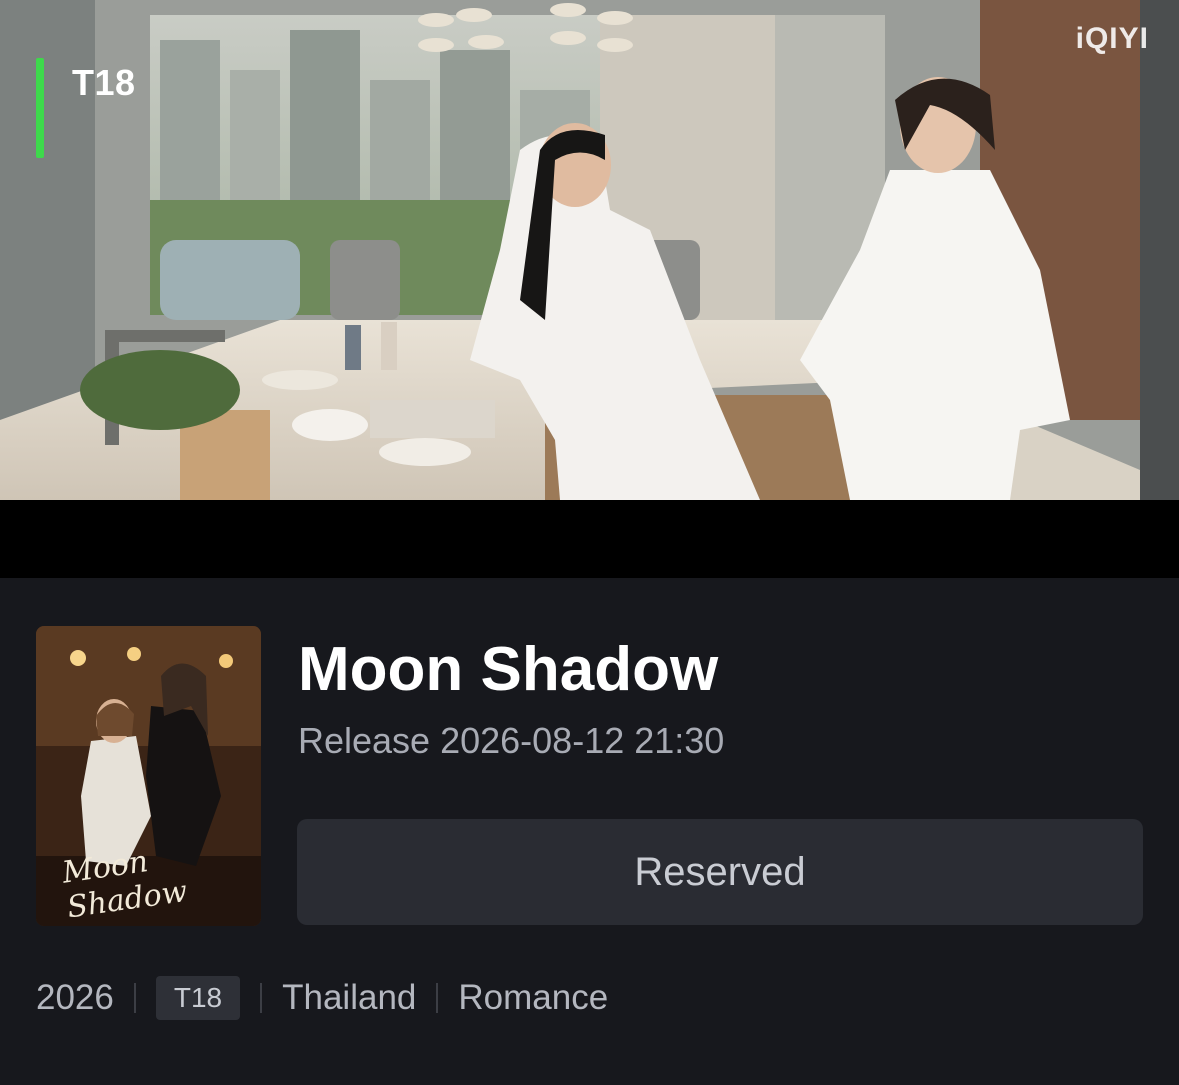 This screenshot has width=1179, height=1085. I want to click on release-datetime: Release 2026-08-12 21:30, so click(511, 740).